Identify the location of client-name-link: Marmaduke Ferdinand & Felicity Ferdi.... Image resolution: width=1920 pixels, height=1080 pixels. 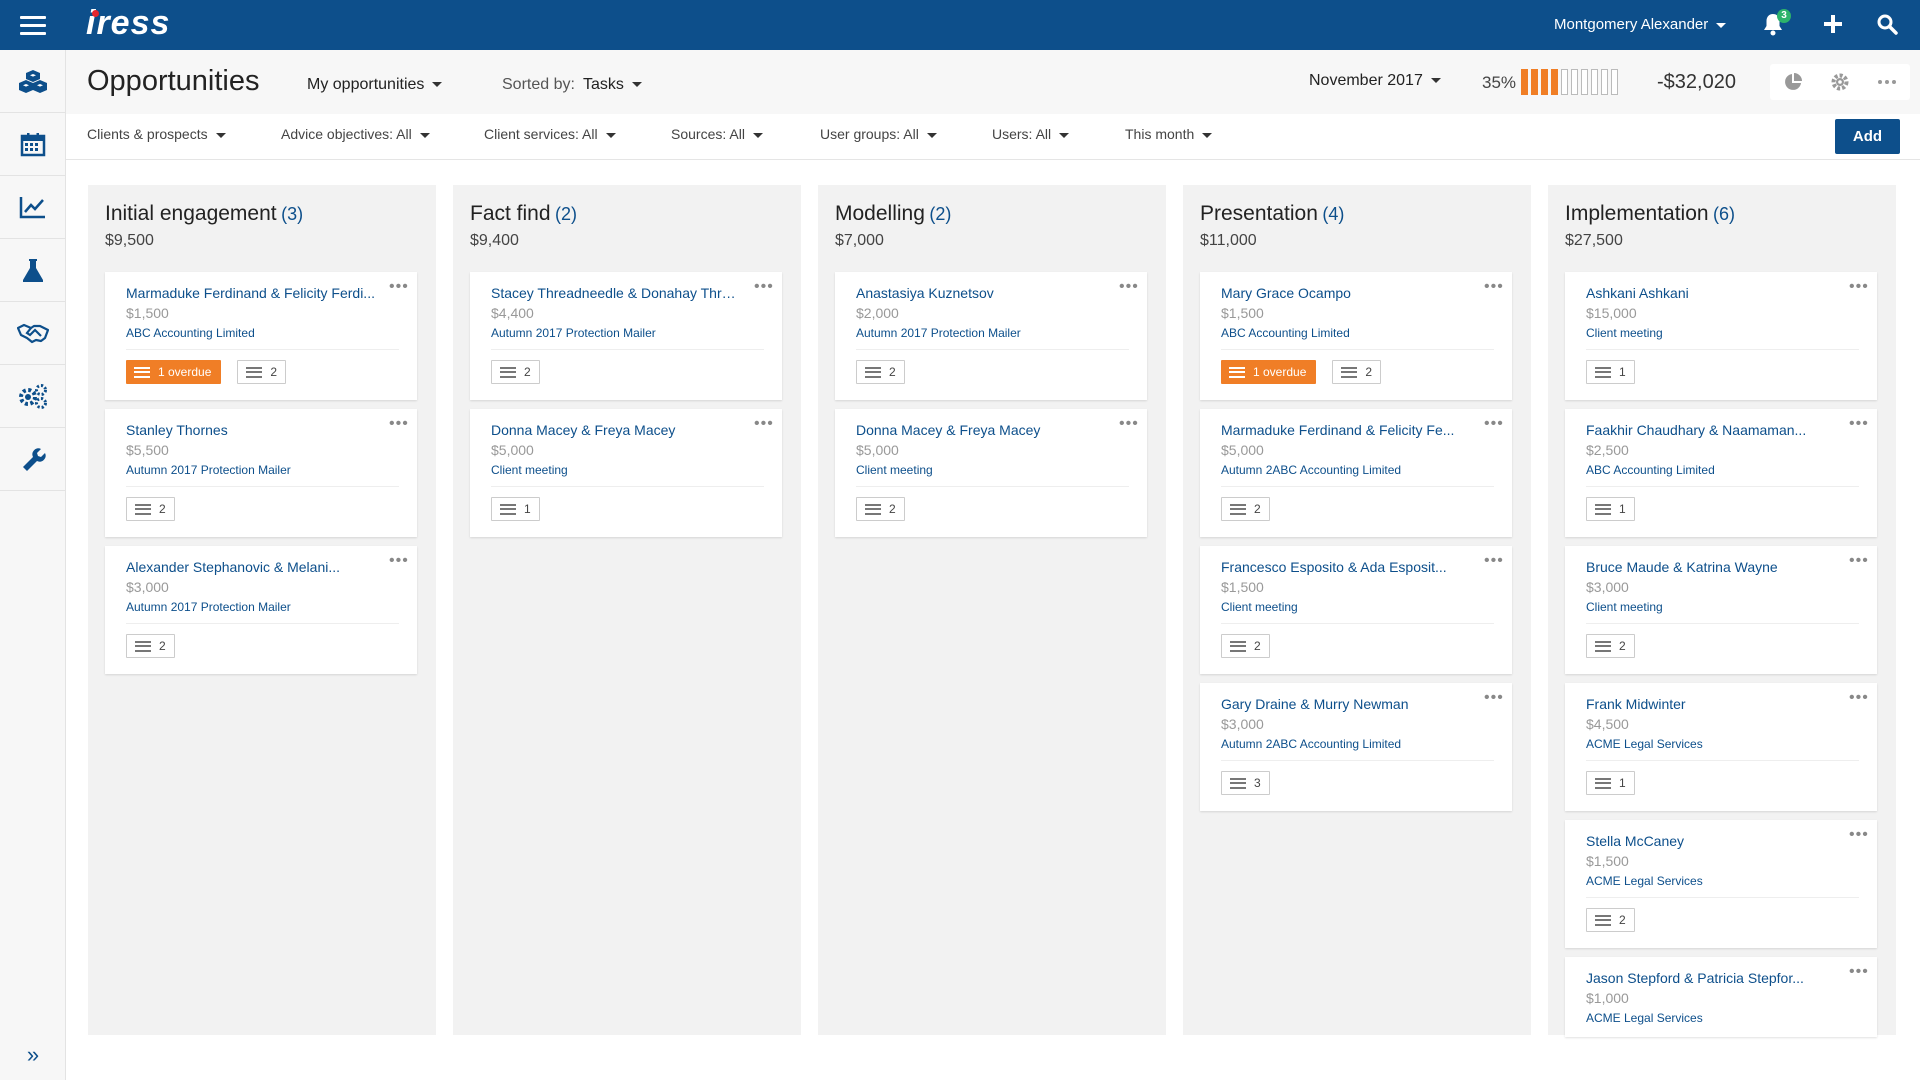
(251, 293).